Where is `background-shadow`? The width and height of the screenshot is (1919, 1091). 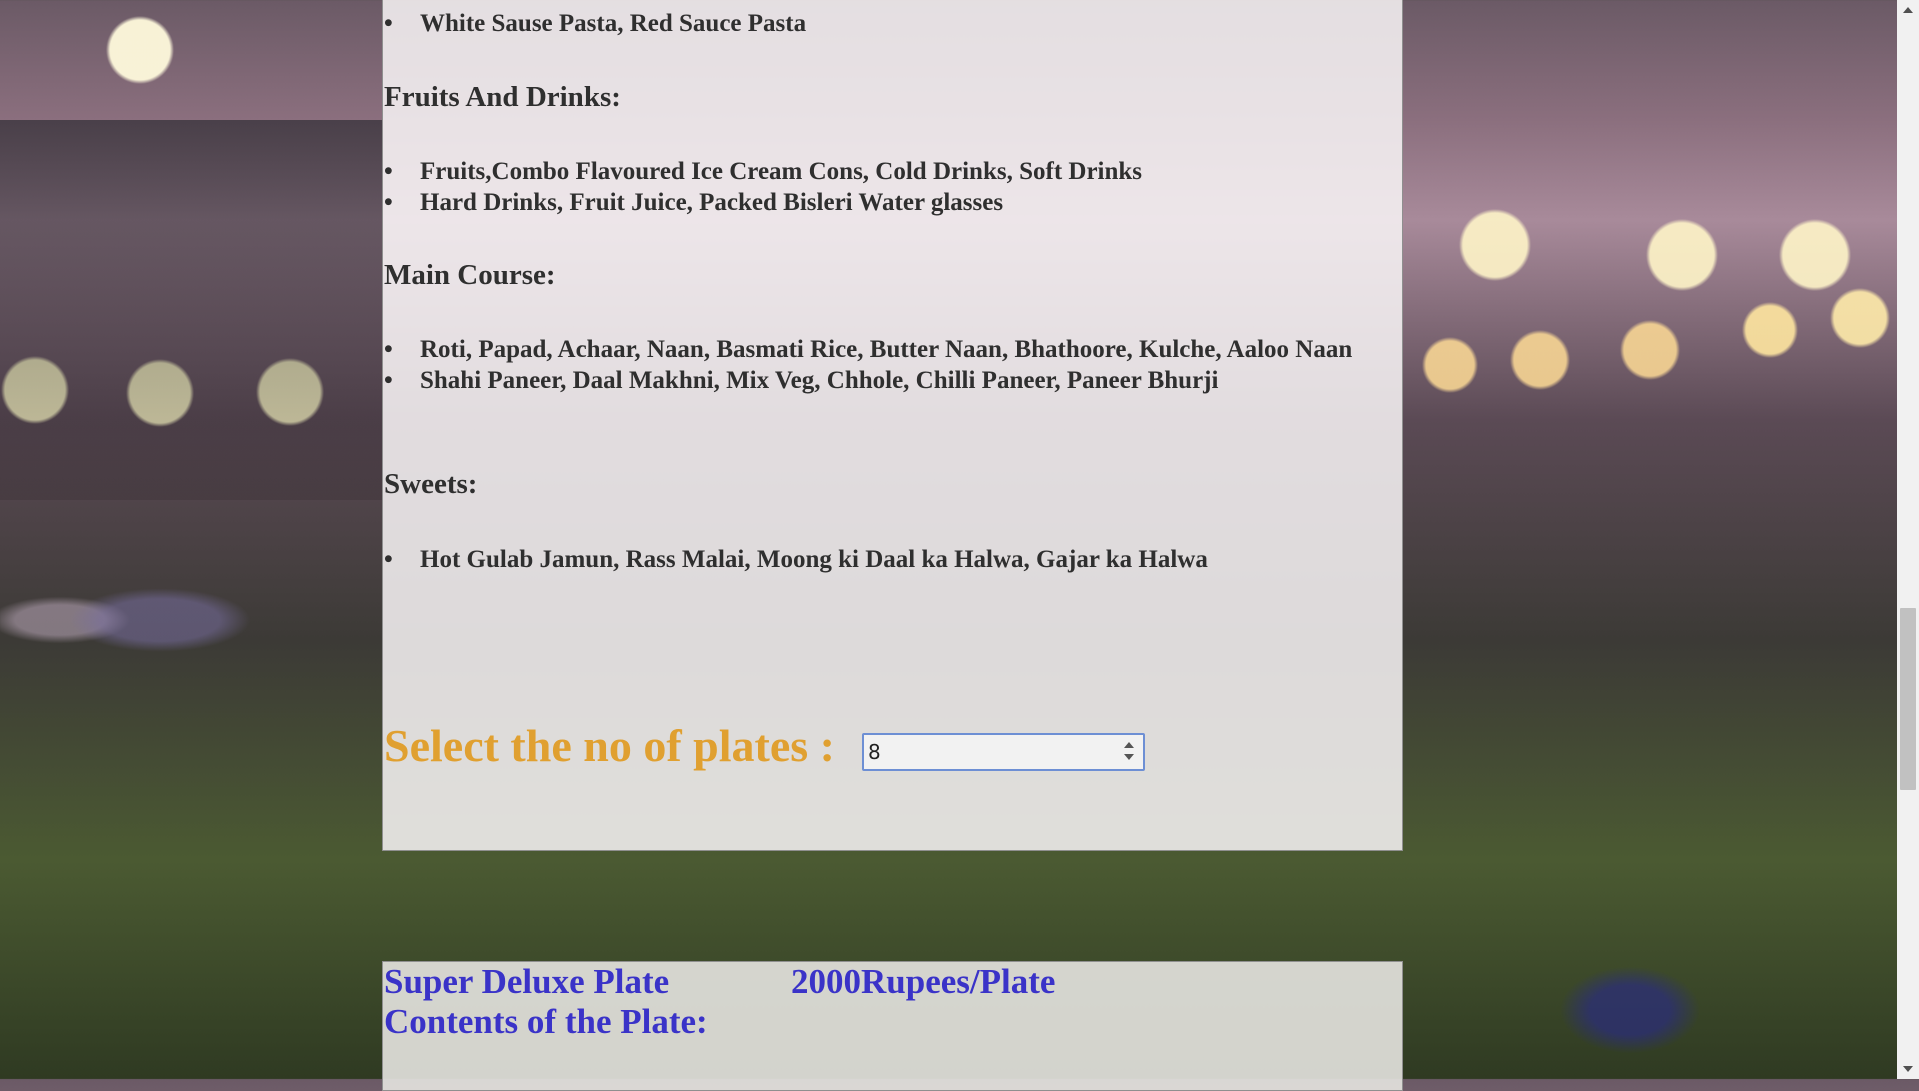 background-shadow is located at coordinates (191, 310).